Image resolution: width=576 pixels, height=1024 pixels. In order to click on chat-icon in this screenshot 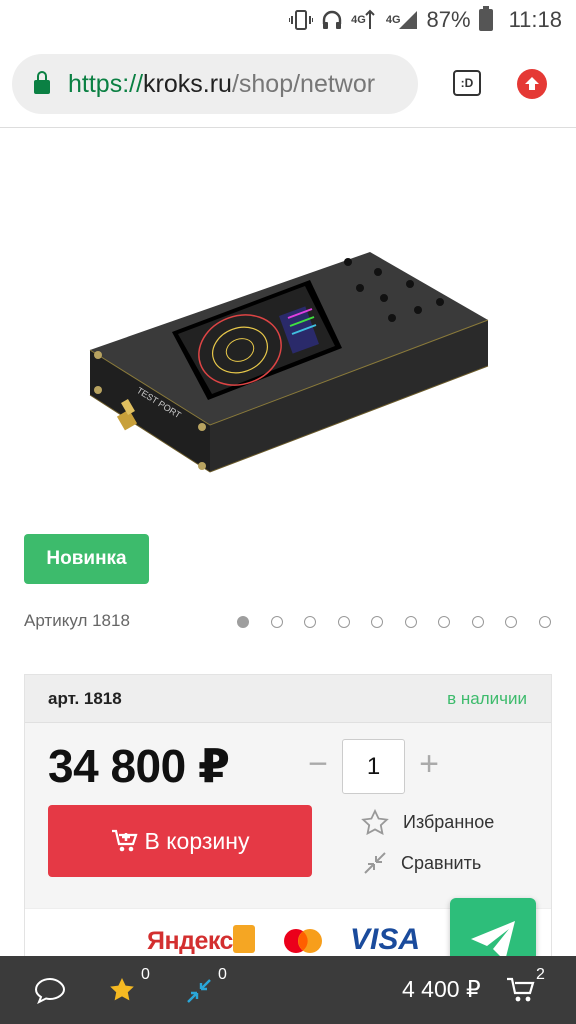, I will do `click(50, 992)`.